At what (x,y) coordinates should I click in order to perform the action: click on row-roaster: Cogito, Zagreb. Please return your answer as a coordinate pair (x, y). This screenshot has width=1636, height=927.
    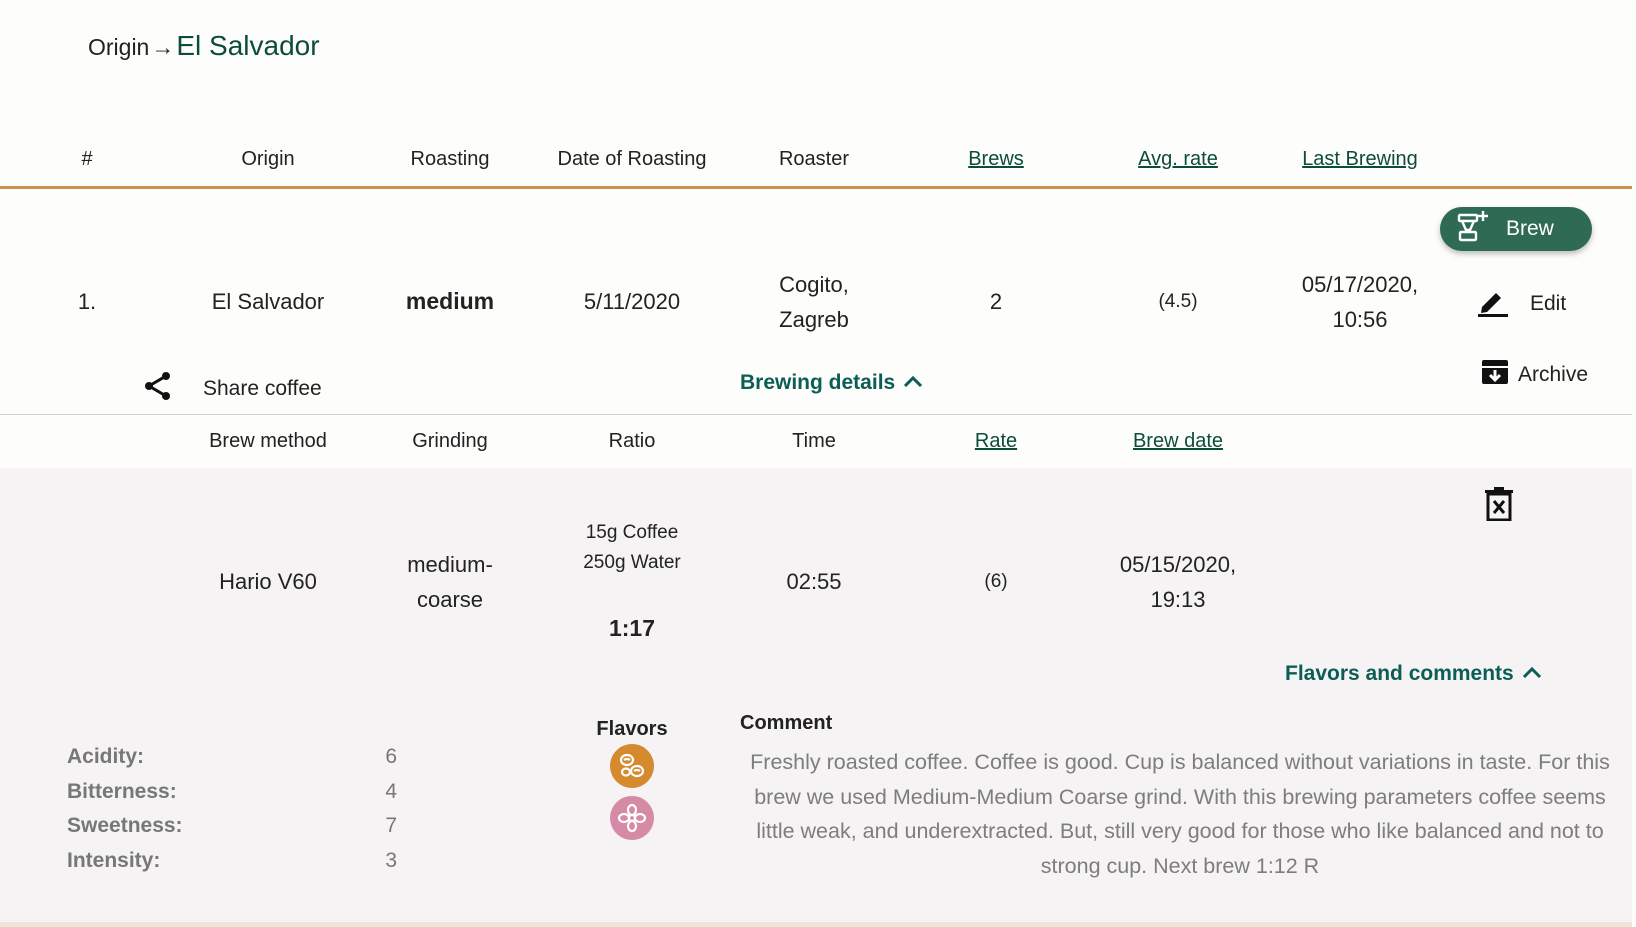
    Looking at the image, I should click on (814, 302).